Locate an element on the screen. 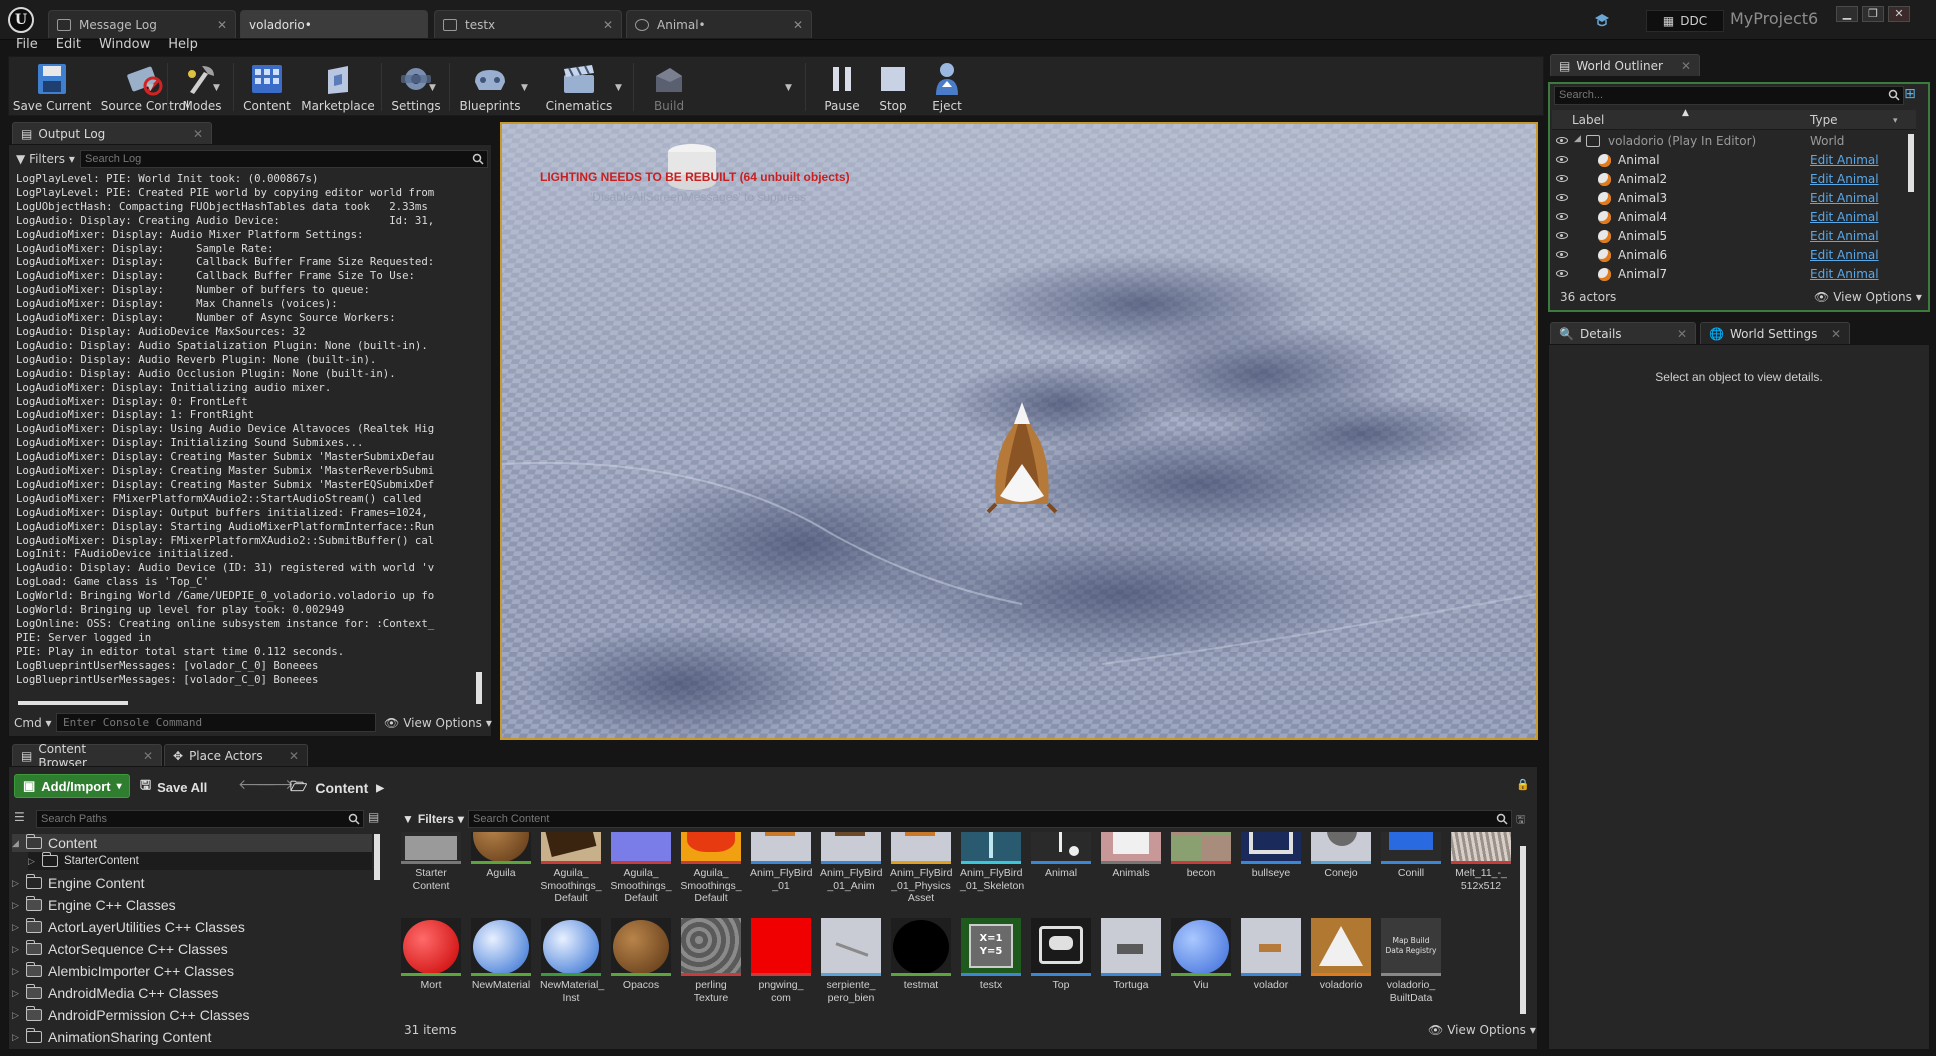 The height and width of the screenshot is (1056, 1936). asset-tile: testmat is located at coordinates (921, 955).